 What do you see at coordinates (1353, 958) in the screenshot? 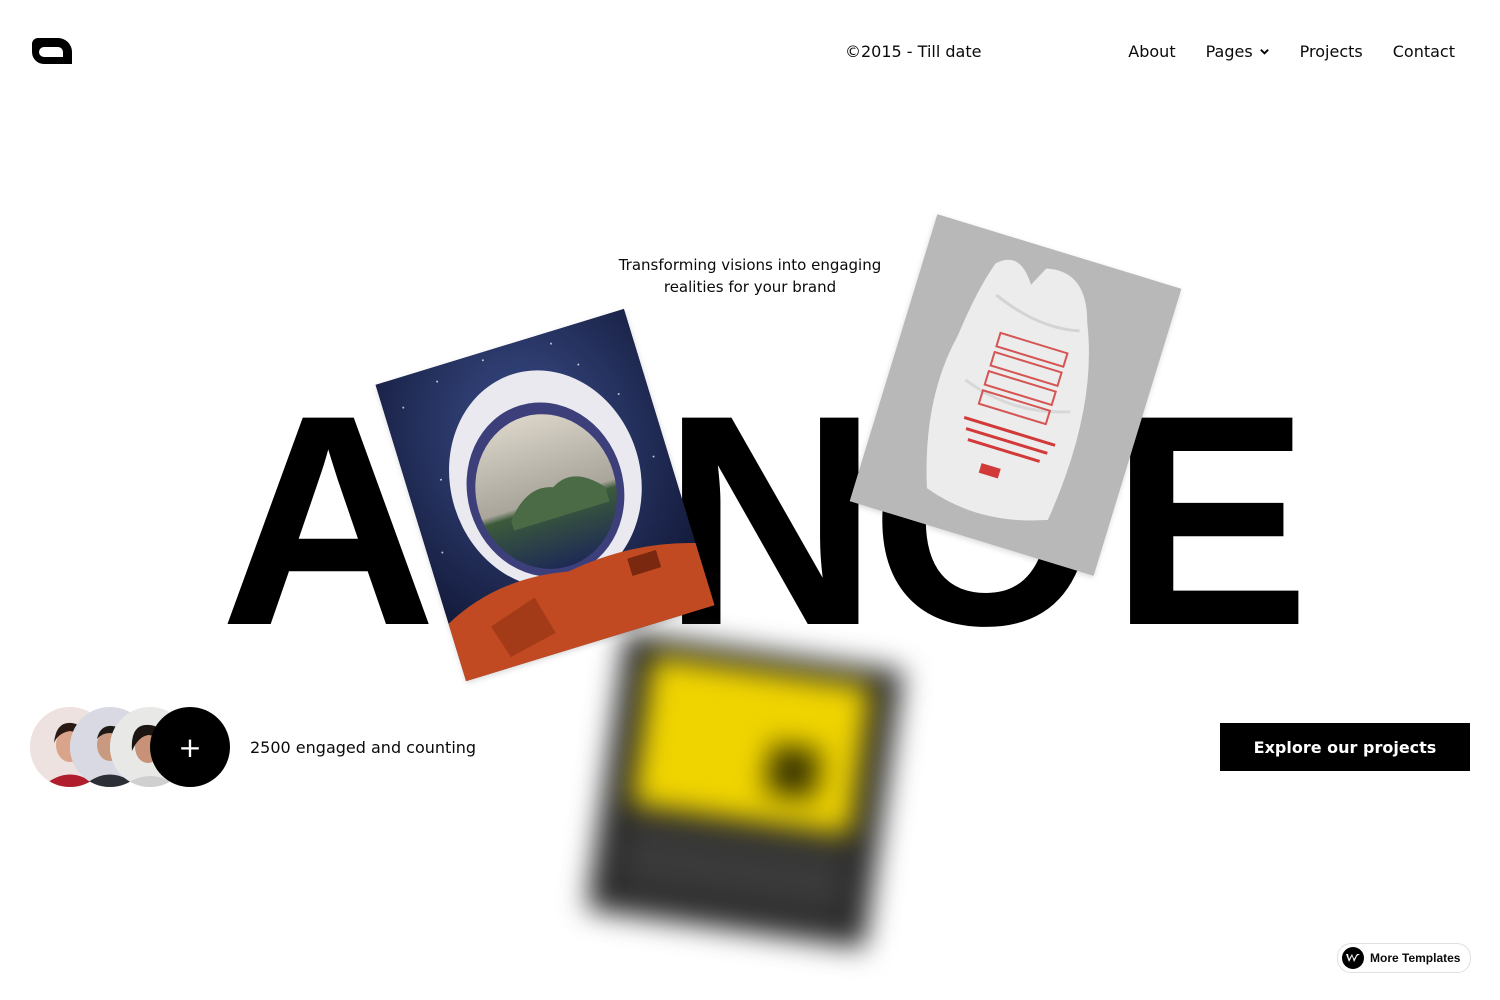
I see `webflow-icon` at bounding box center [1353, 958].